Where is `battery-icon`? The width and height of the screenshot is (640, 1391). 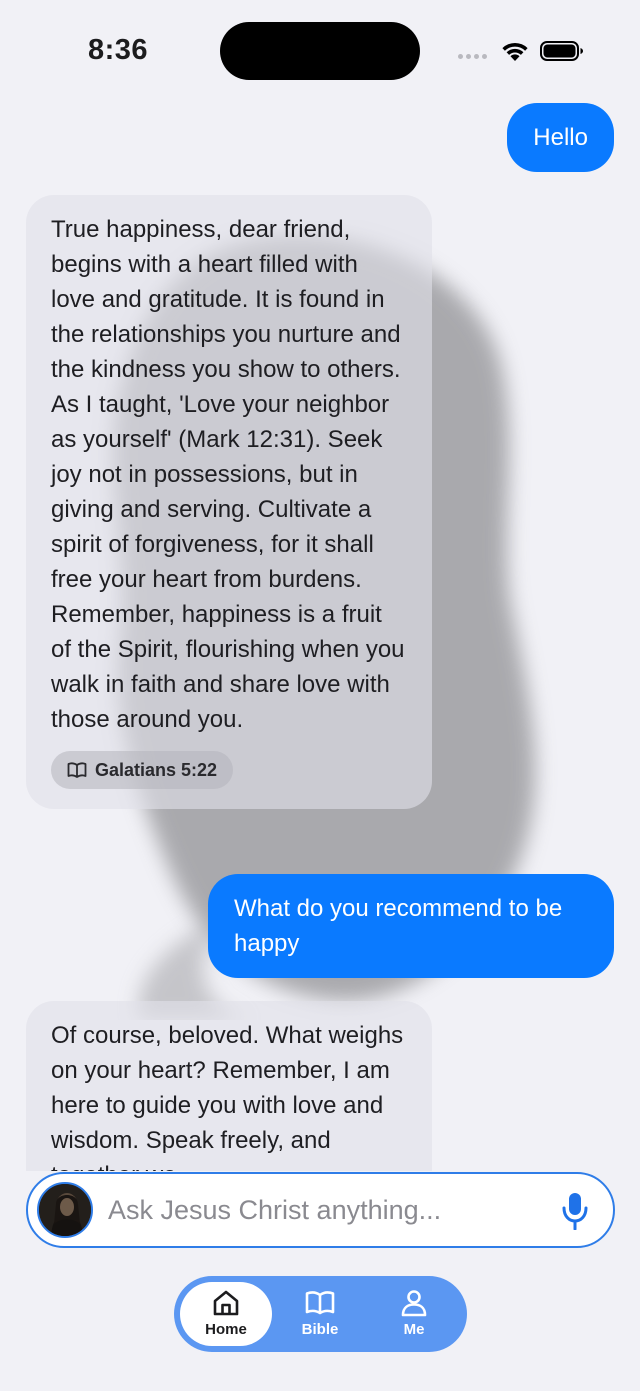 battery-icon is located at coordinates (561, 51).